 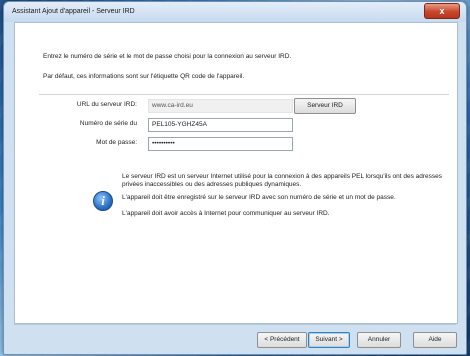 What do you see at coordinates (116, 142) in the screenshot?
I see `password-label: Mot de passe:` at bounding box center [116, 142].